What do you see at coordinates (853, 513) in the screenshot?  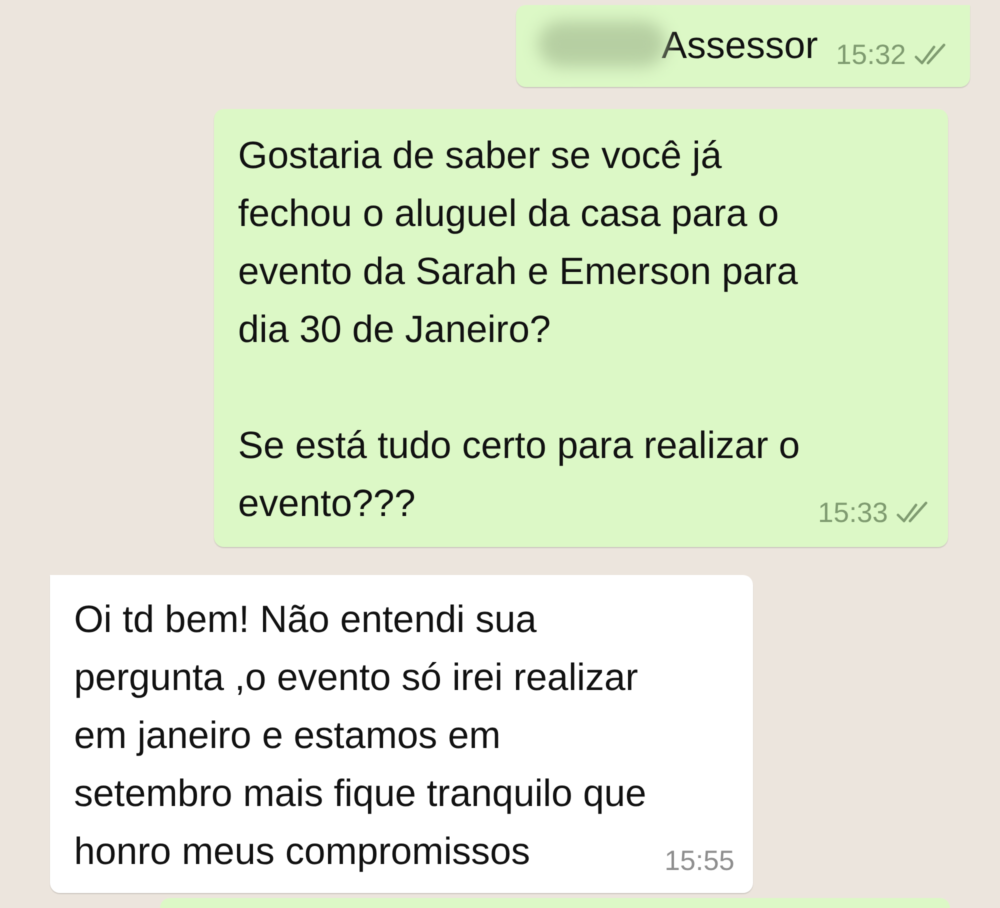 I see `message-time: 15:33` at bounding box center [853, 513].